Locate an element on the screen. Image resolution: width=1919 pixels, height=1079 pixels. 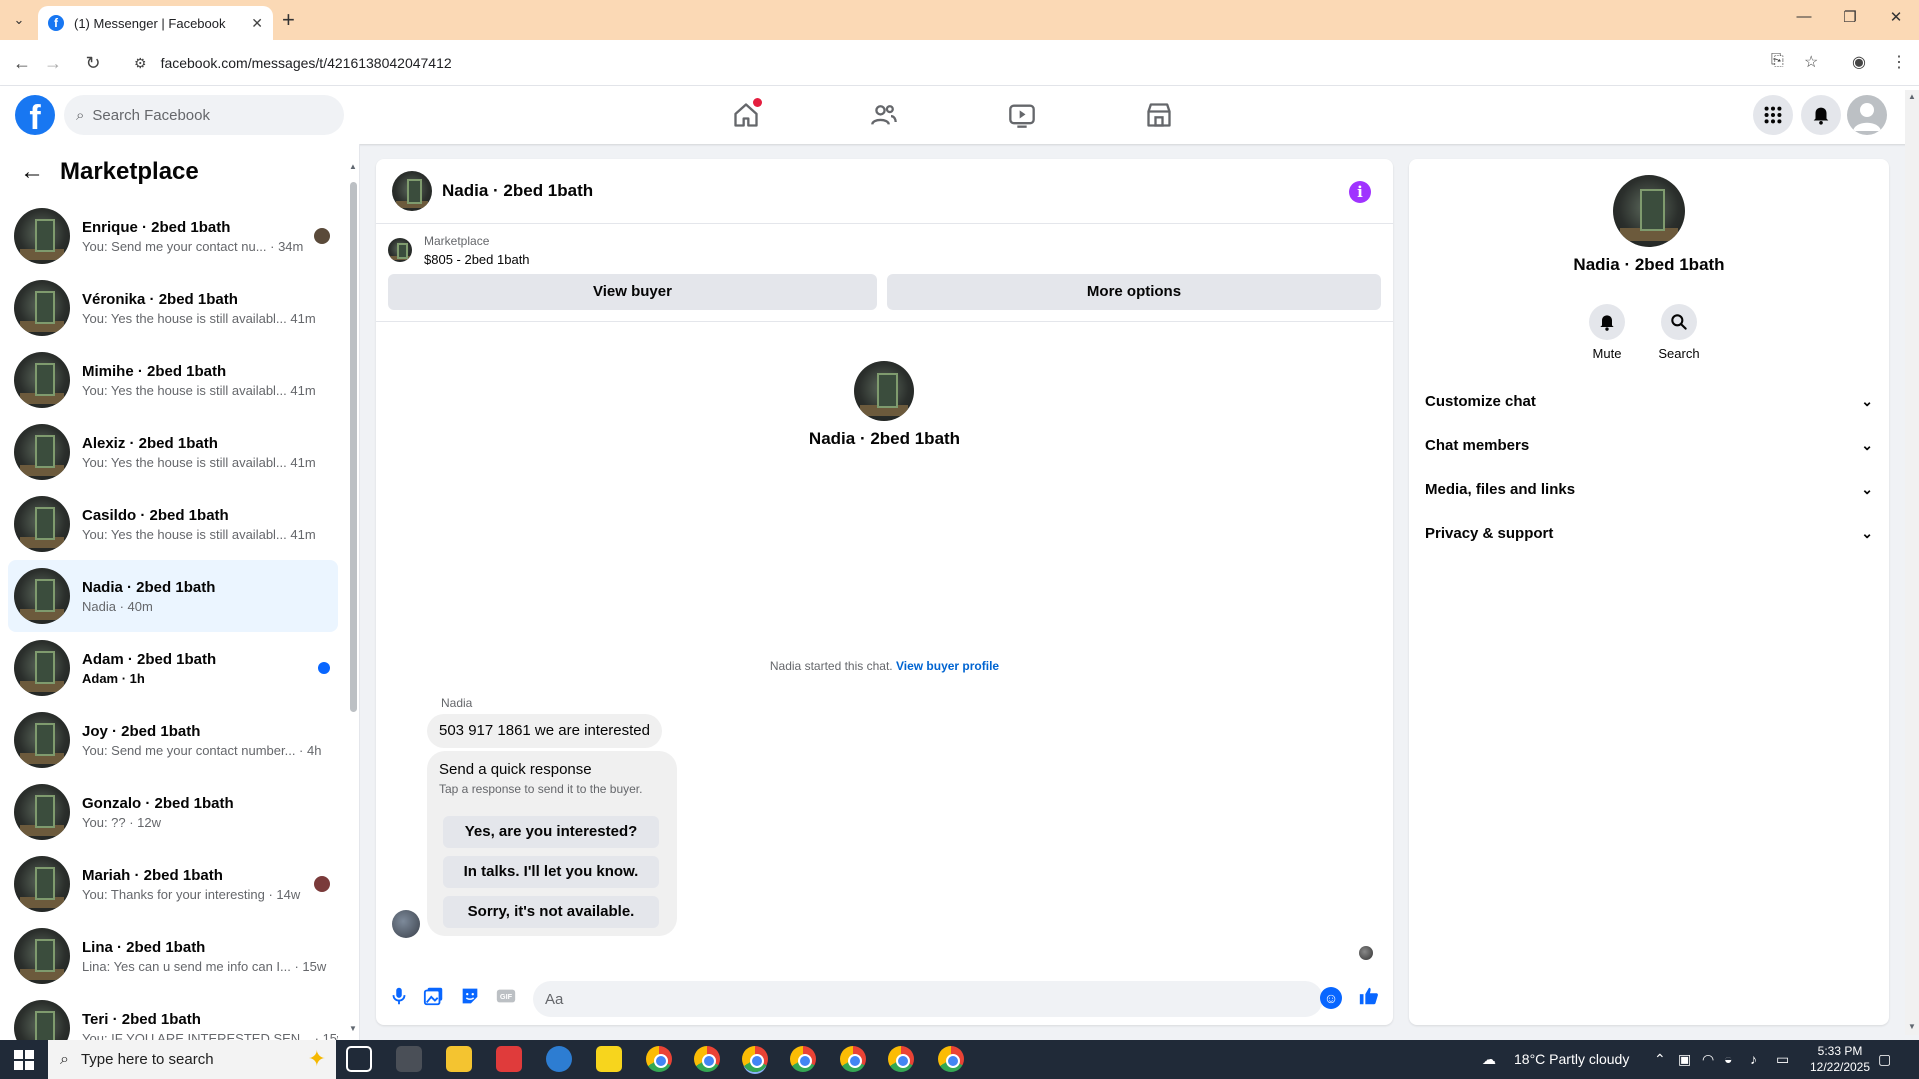
weather-icon: ☁ is located at coordinates (1489, 1059).